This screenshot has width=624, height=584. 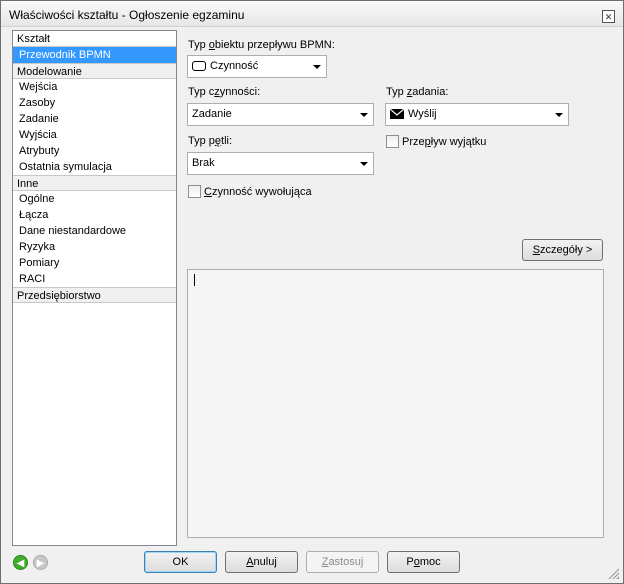 What do you see at coordinates (94, 39) in the screenshot?
I see `nav-header-shape: Kształt` at bounding box center [94, 39].